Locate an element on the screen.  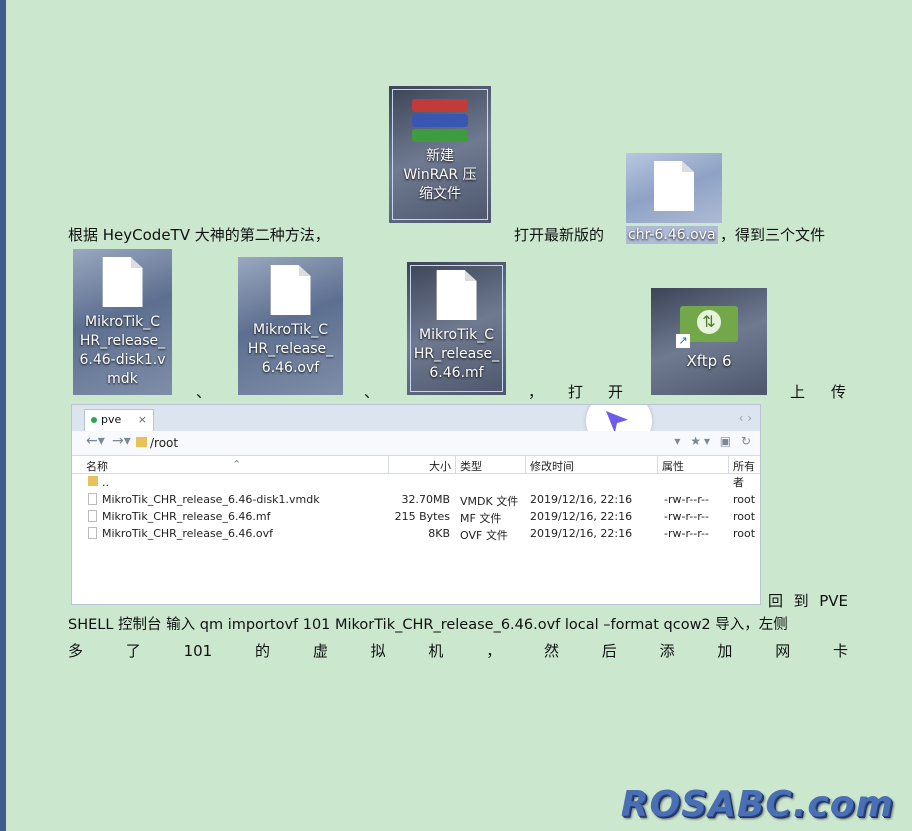
word: 加 is located at coordinates (725, 651).